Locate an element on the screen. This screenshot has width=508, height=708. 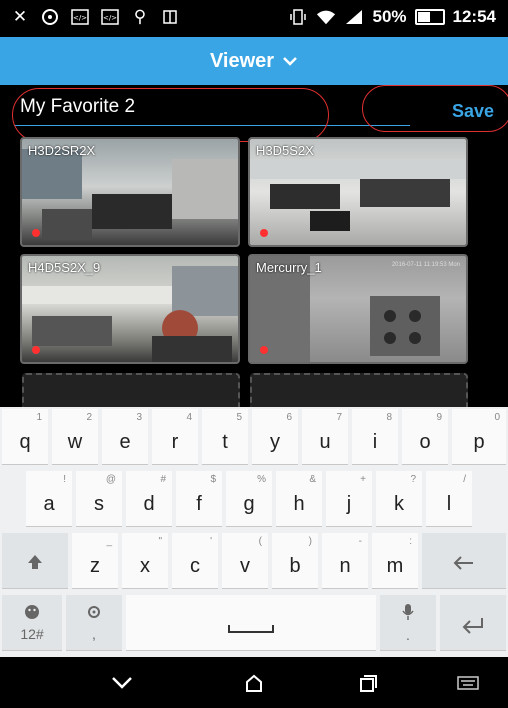
recents-icon is located at coordinates (368, 683).